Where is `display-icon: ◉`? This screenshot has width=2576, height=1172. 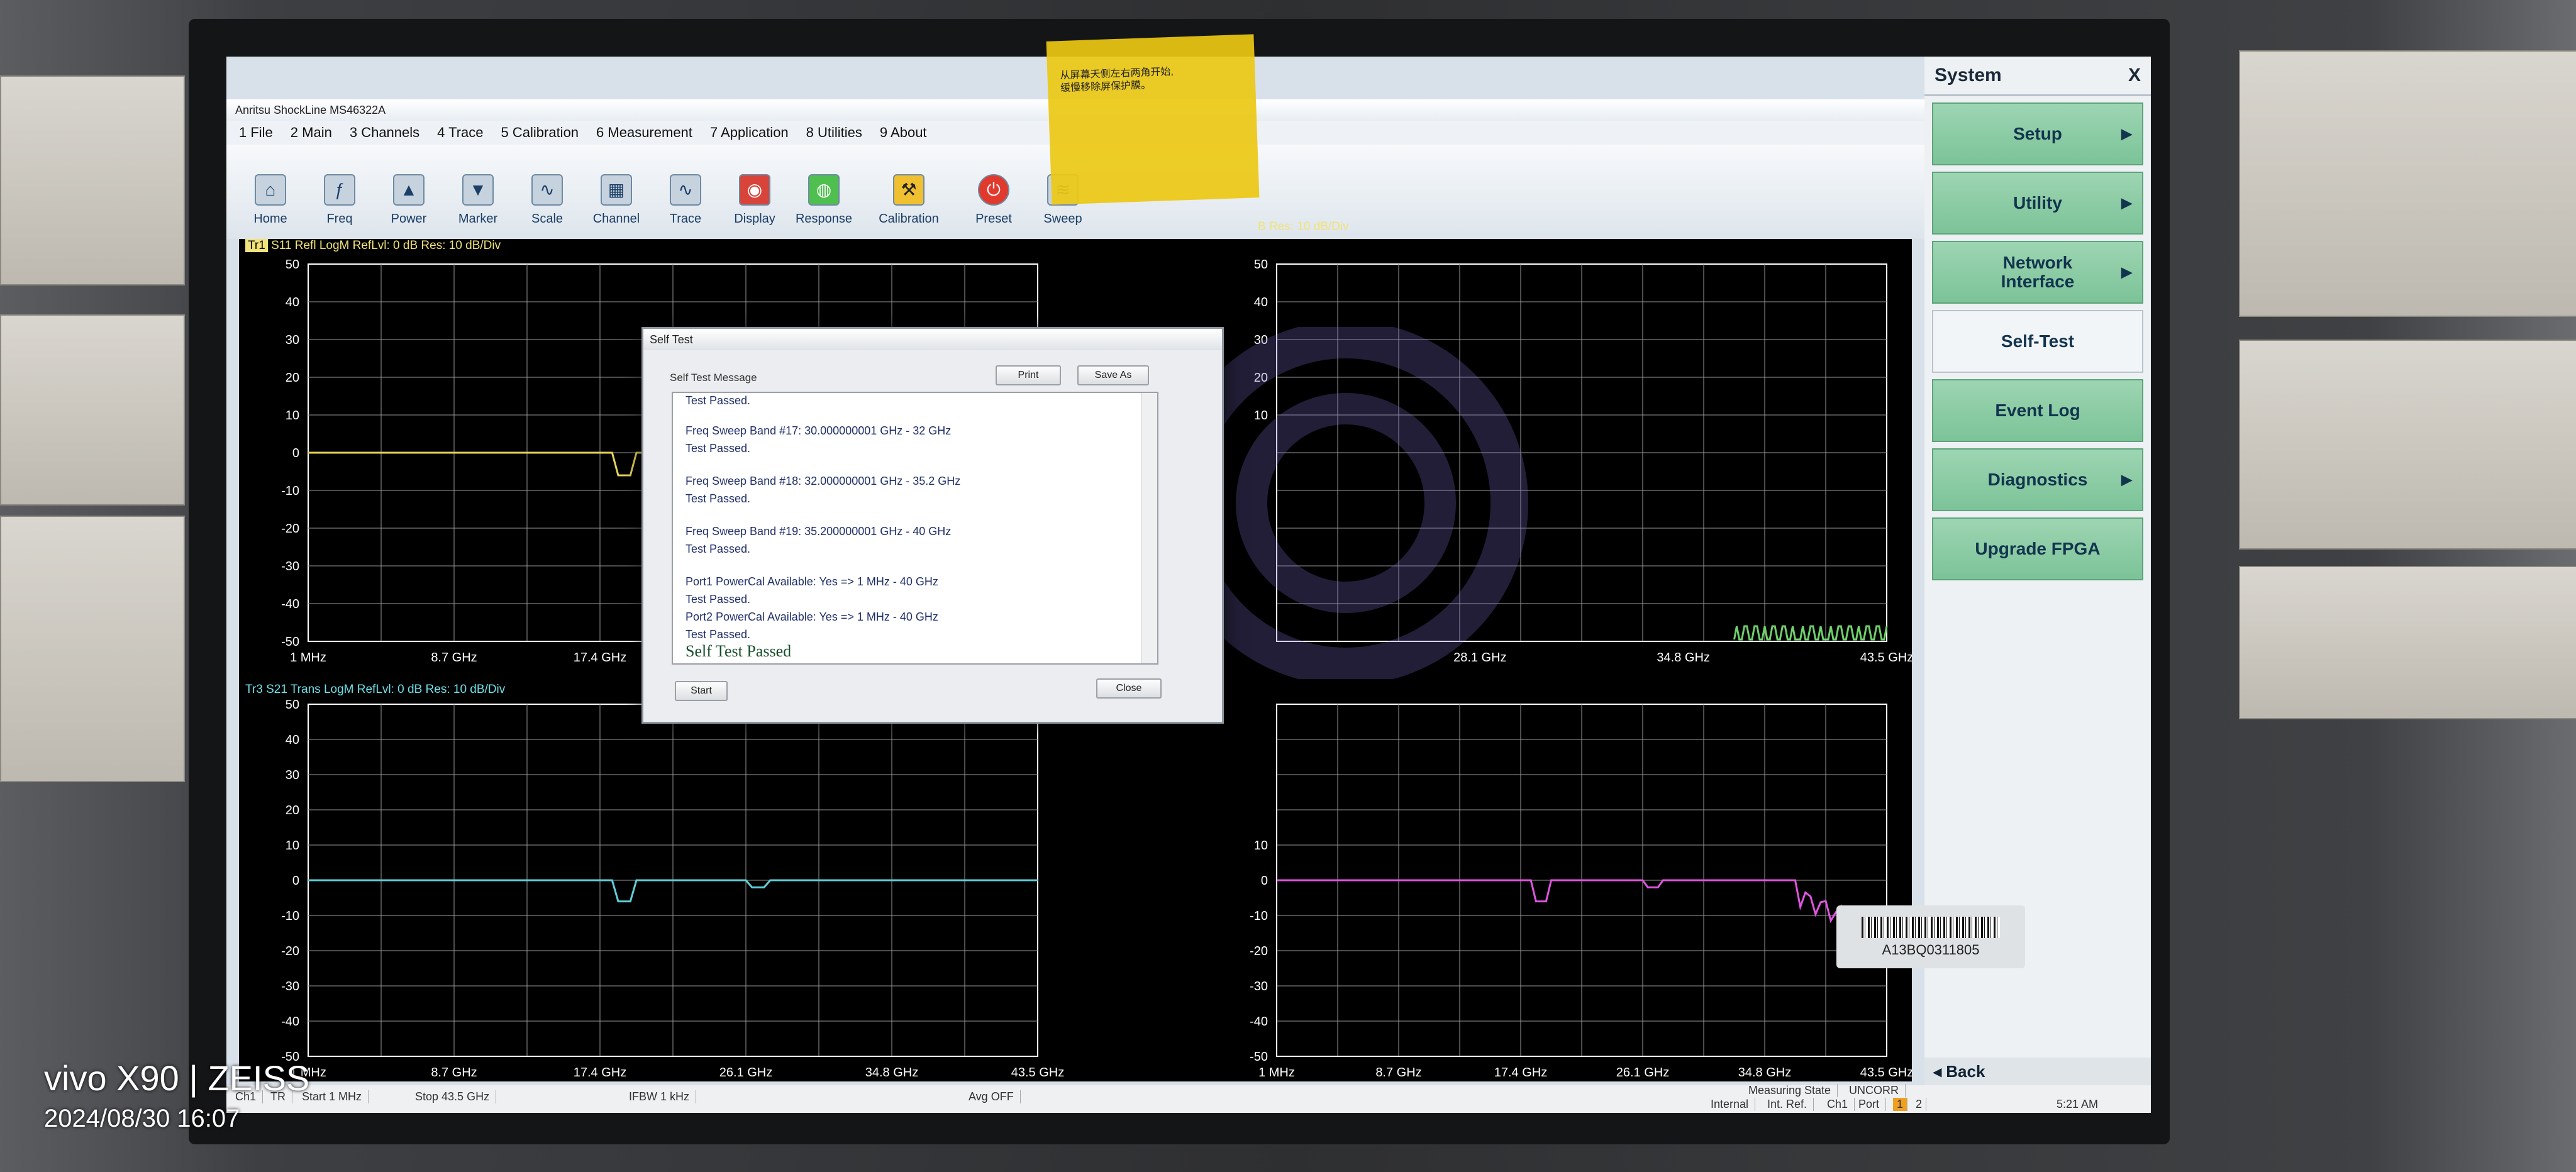 display-icon: ◉ is located at coordinates (754, 190).